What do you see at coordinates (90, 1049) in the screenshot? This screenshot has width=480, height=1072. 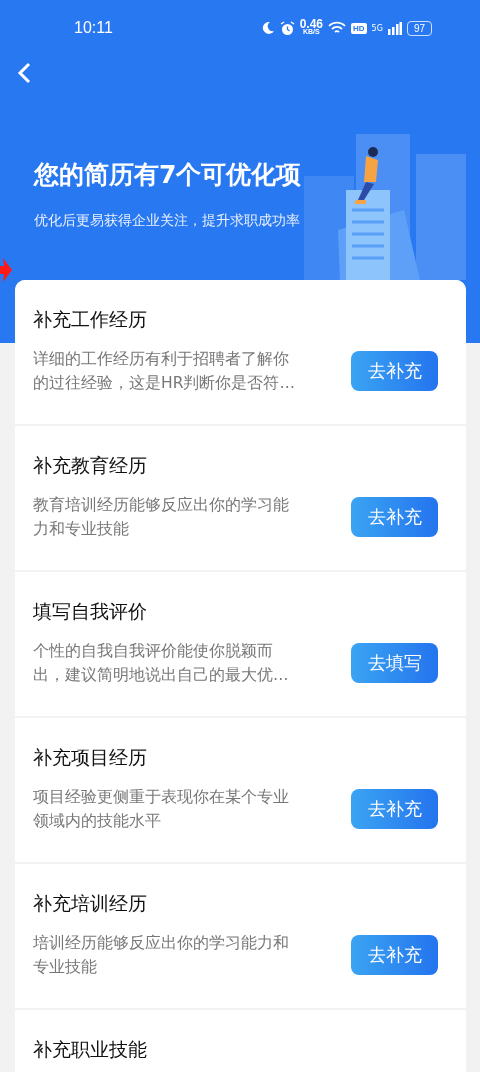 I see `suggestion-title: 补充职业技能` at bounding box center [90, 1049].